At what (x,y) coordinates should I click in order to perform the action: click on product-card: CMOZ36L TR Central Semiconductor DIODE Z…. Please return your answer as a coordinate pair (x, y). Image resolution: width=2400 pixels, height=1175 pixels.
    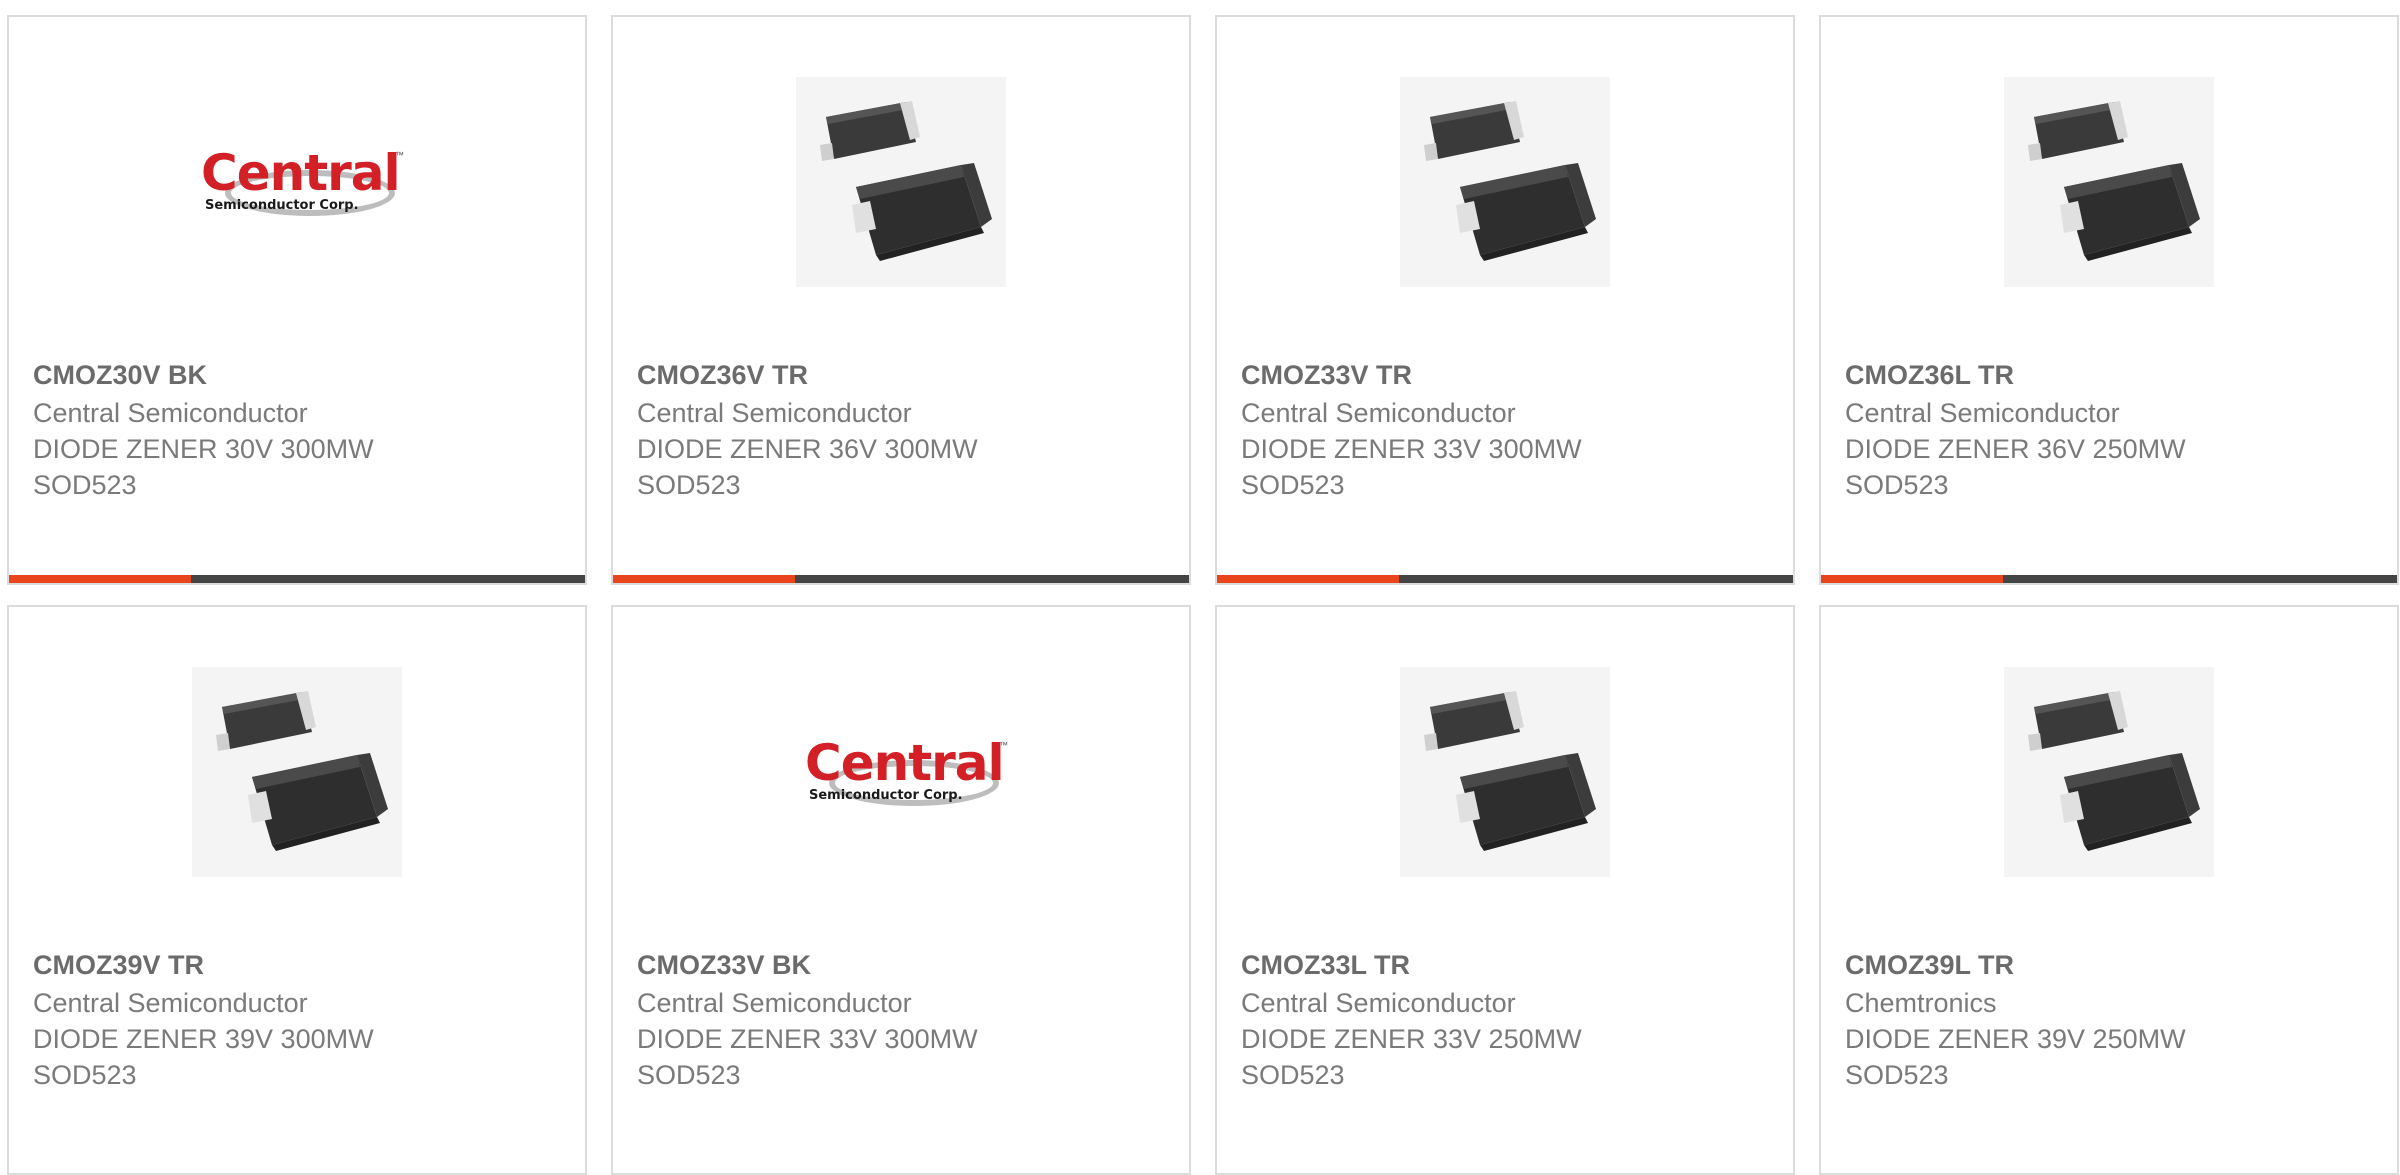
    Looking at the image, I should click on (2109, 300).